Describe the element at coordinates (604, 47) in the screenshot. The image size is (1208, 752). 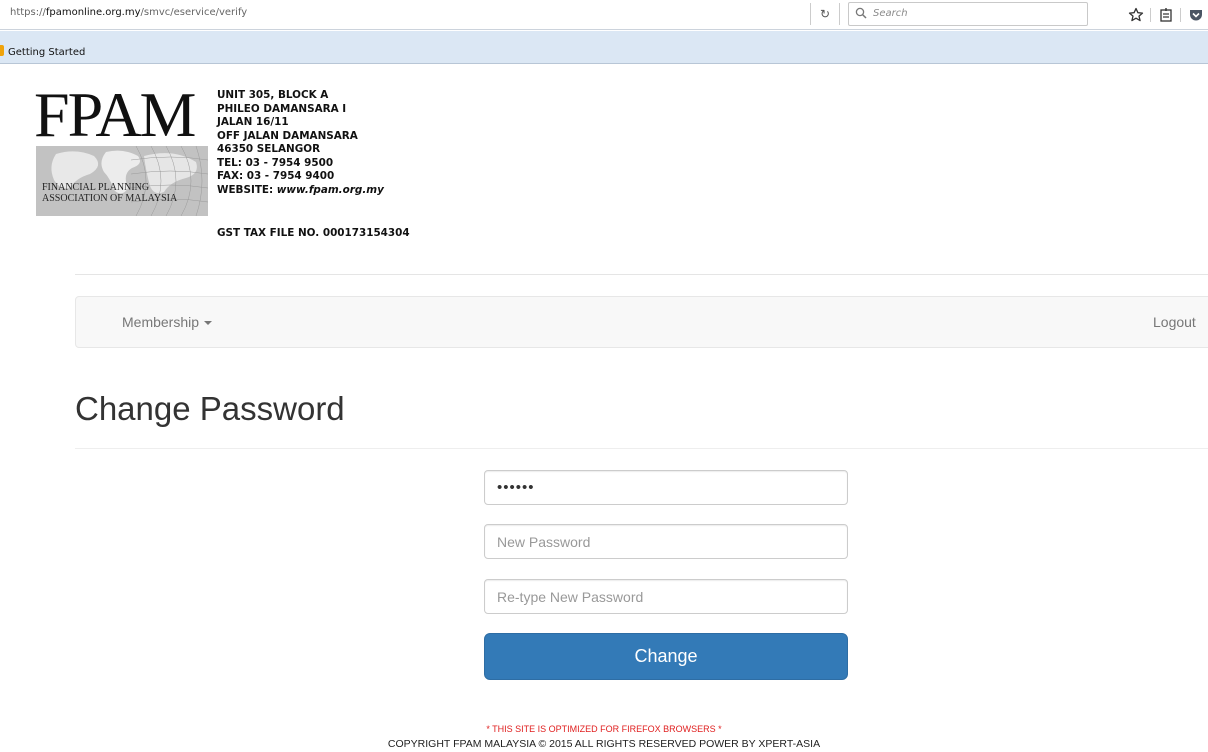
I see `bookmarks-bar: Getting Started` at that location.